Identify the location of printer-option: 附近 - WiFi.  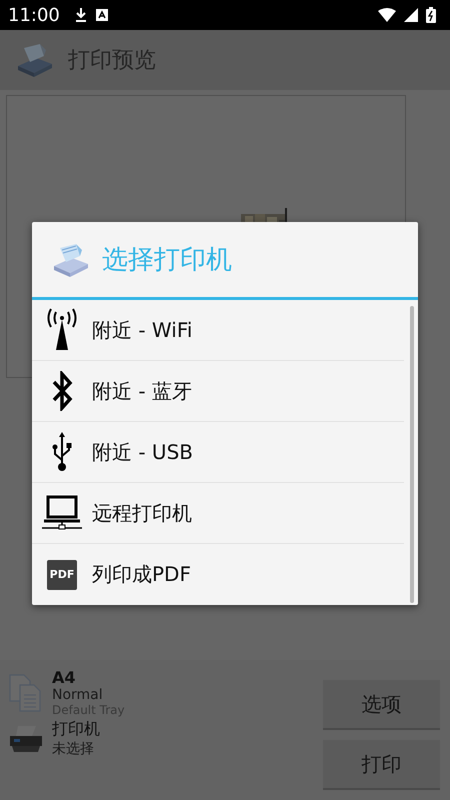
(218, 330).